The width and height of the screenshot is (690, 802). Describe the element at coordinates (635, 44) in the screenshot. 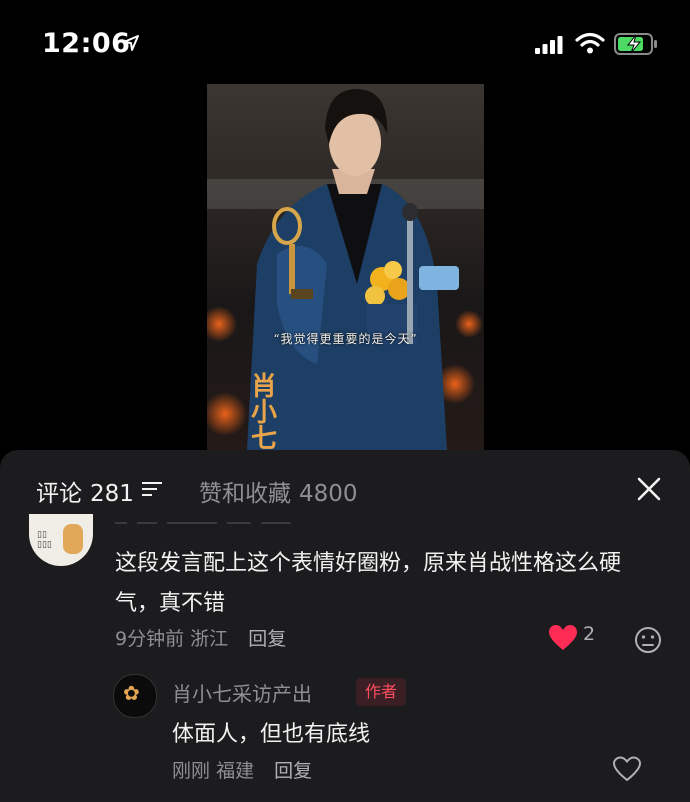

I see `battery-charging-icon` at that location.